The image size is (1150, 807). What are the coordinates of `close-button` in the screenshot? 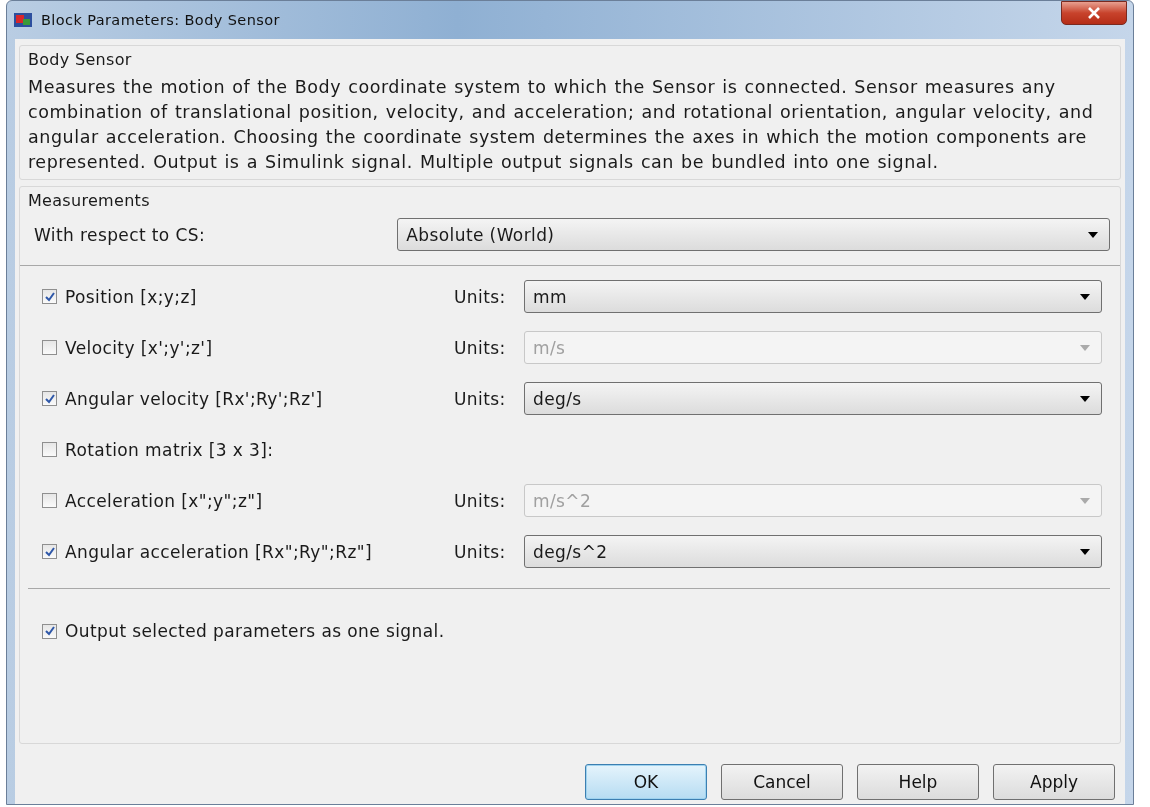 It's located at (1094, 13).